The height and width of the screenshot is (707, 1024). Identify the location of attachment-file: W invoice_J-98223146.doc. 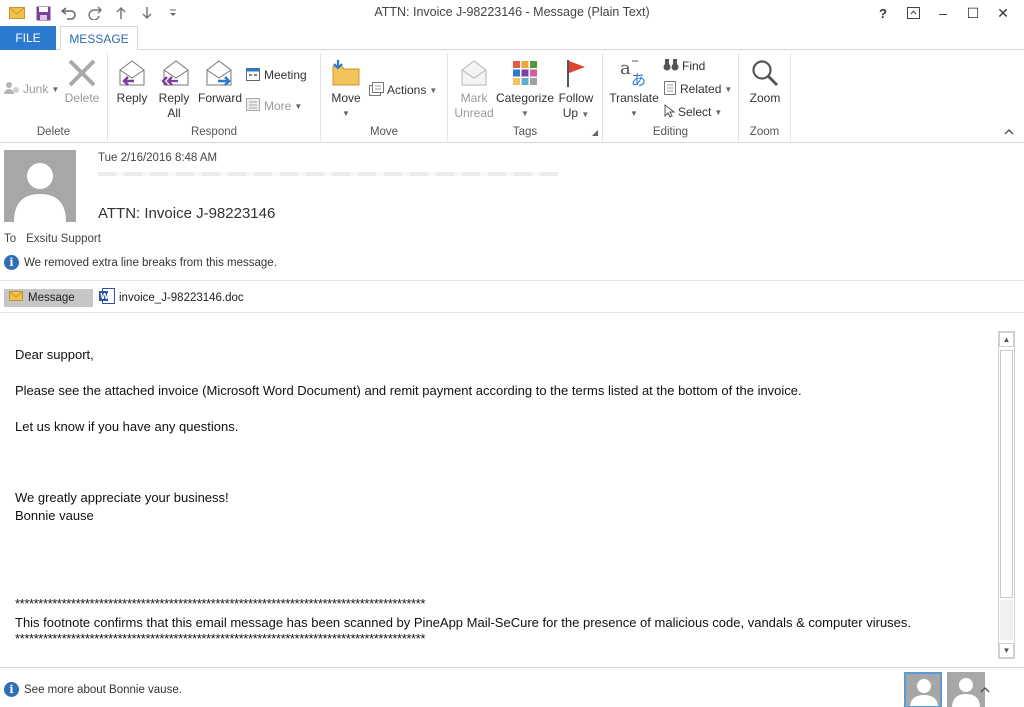
(171, 297).